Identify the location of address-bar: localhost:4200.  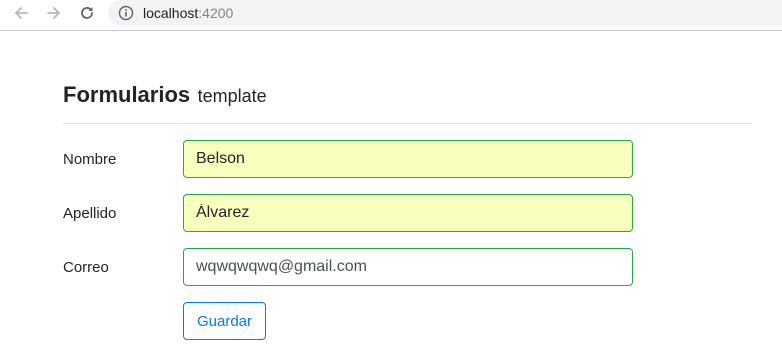
(445, 13).